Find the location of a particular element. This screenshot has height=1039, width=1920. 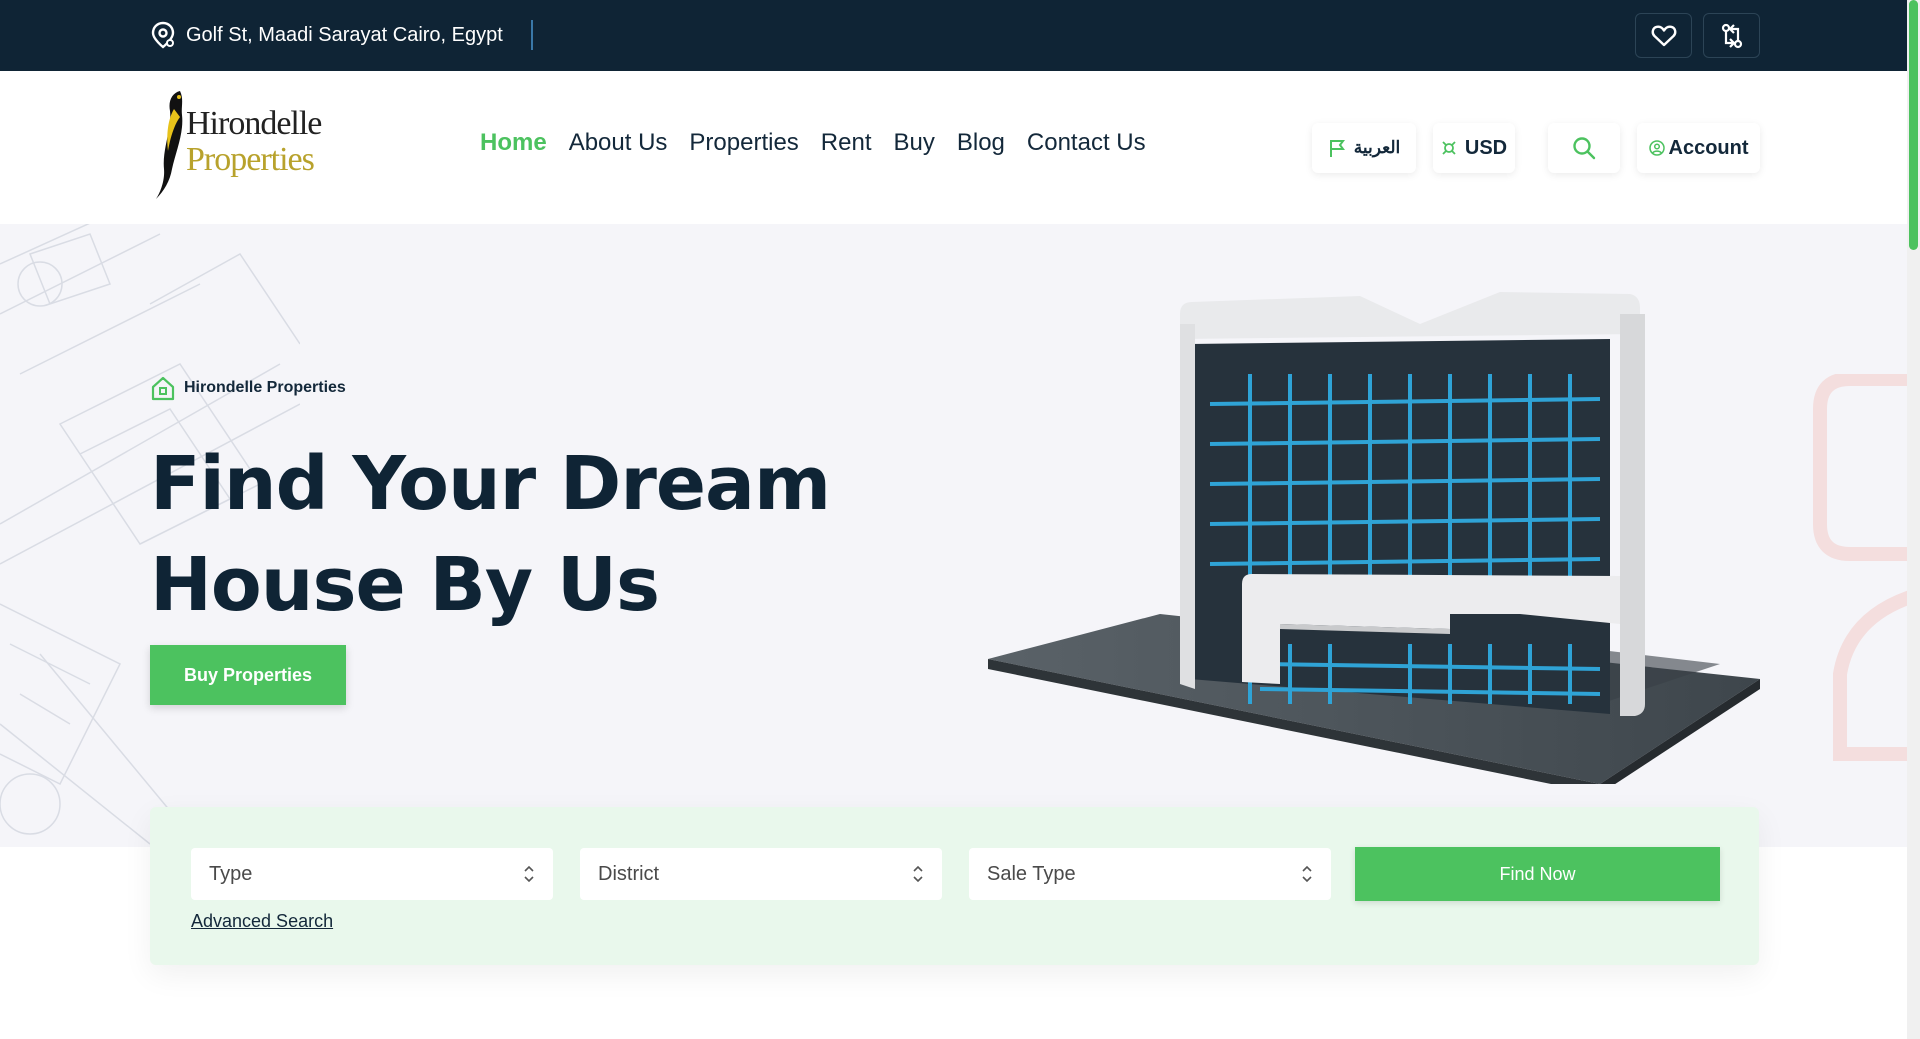

address-text: Golf St, Maadi Sarayat Cairo, Egypt is located at coordinates (344, 34).